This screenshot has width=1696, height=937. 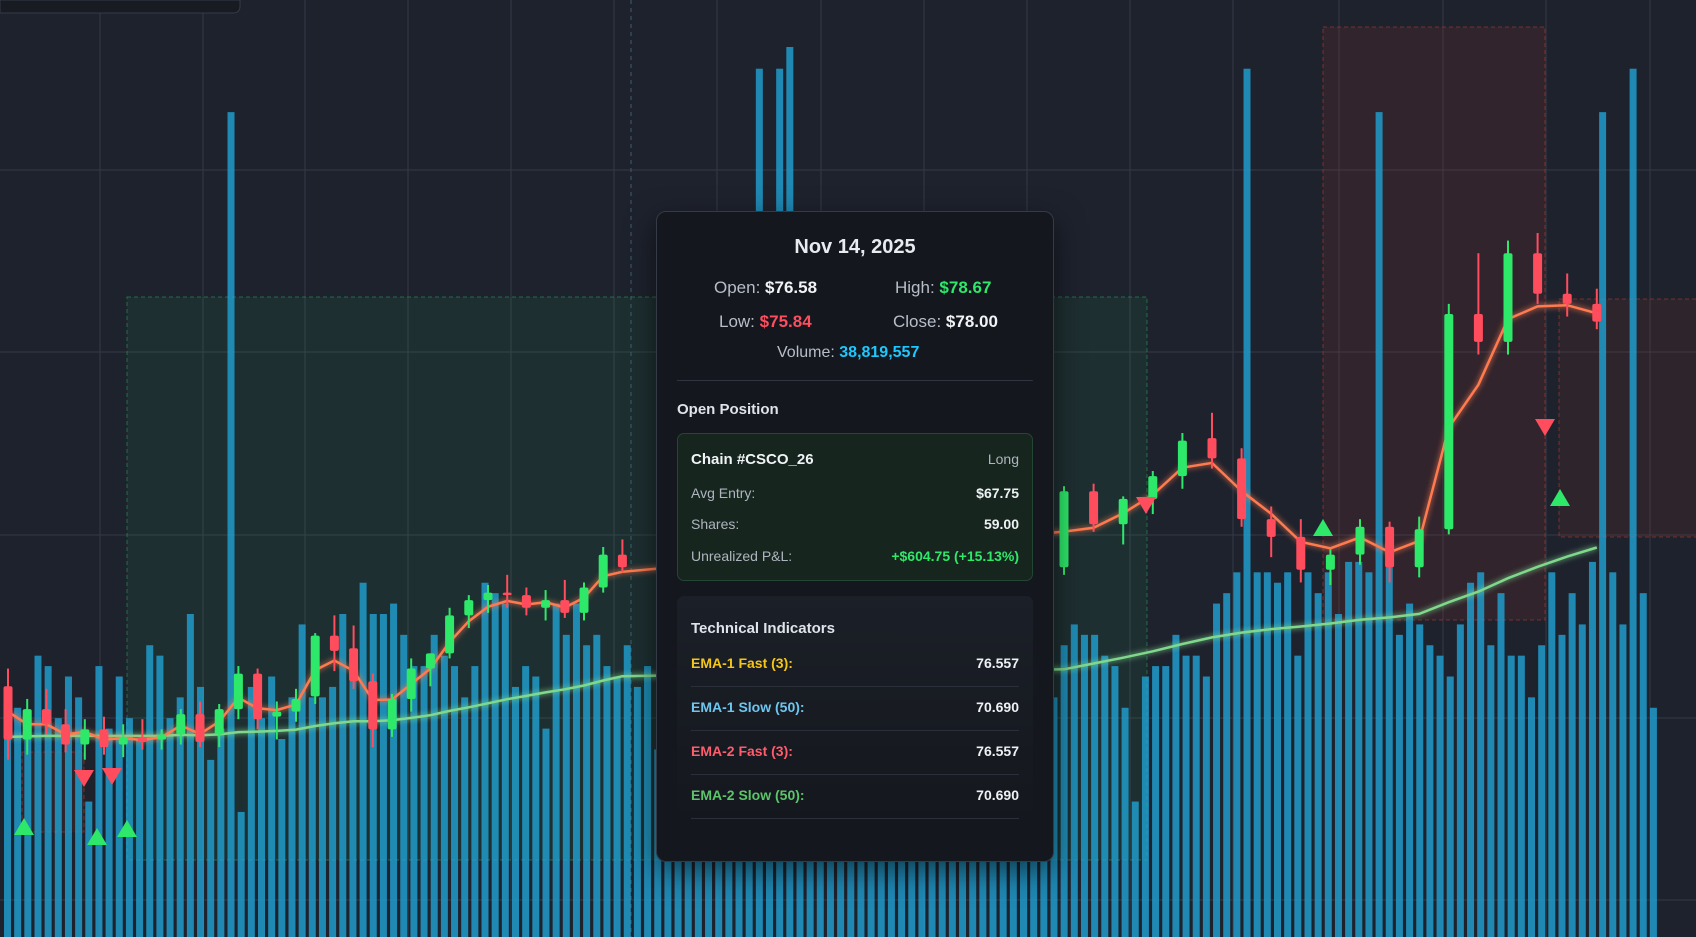 What do you see at coordinates (855, 380) in the screenshot?
I see `tooltip-divider` at bounding box center [855, 380].